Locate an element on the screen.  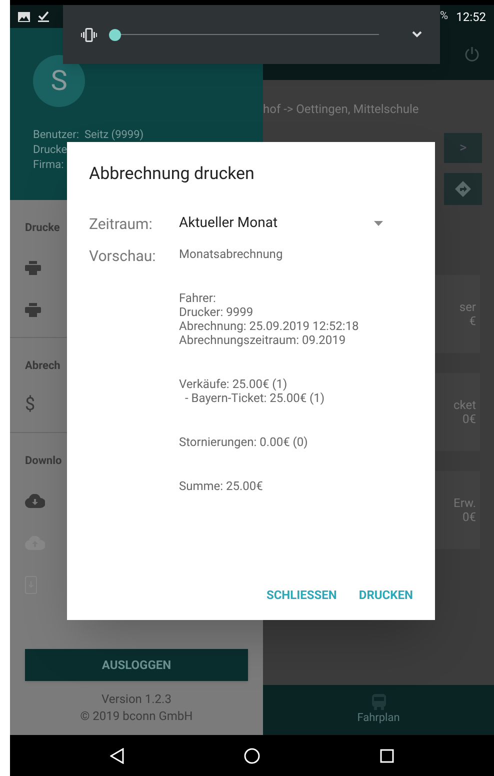
ticket-text: € is located at coordinates (472, 321).